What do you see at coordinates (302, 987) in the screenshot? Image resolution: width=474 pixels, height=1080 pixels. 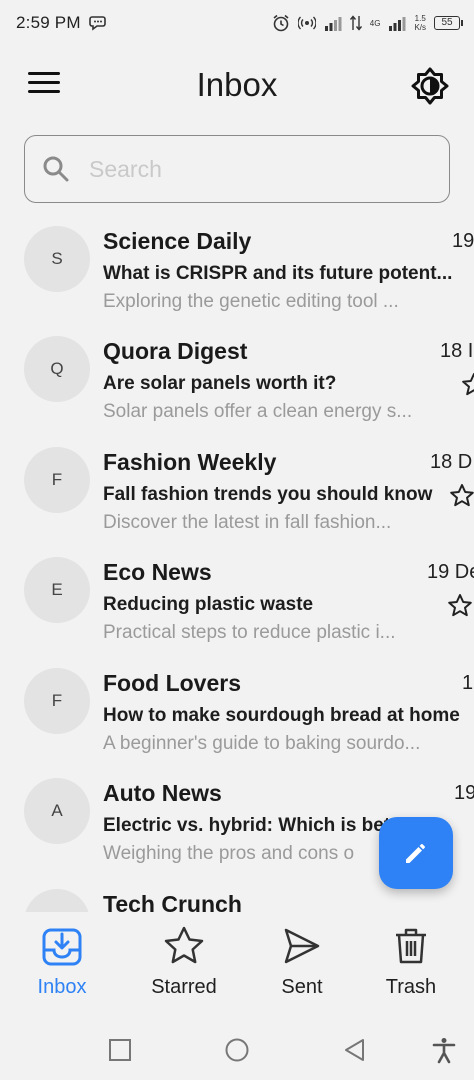 I see `nav-sent-label: Sent` at bounding box center [302, 987].